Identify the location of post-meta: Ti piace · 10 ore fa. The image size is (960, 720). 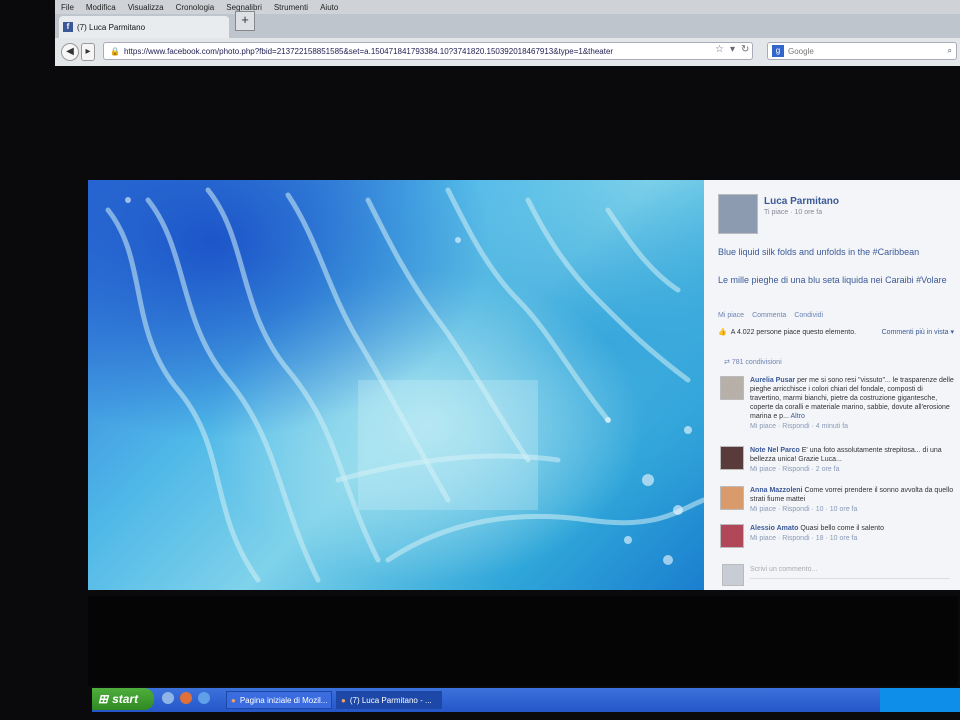
(793, 212).